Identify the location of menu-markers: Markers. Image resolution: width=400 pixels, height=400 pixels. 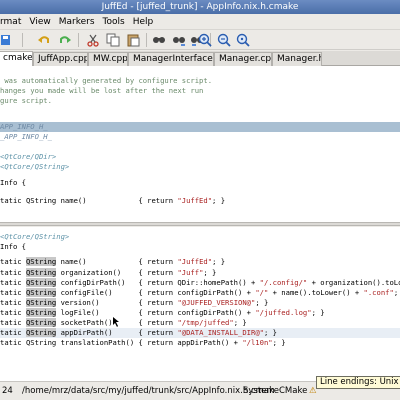
(77, 22).